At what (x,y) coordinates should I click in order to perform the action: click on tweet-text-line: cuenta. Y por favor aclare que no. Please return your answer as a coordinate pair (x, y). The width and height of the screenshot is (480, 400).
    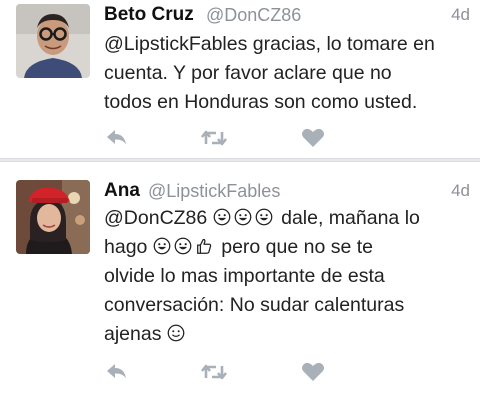
    Looking at the image, I should click on (248, 73).